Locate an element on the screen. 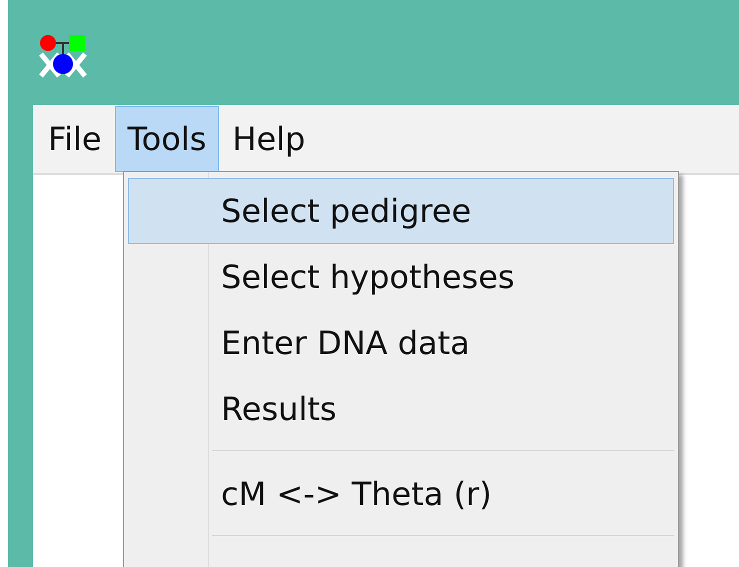  menu-entry: cM <-> Theta (r) is located at coordinates (401, 494).